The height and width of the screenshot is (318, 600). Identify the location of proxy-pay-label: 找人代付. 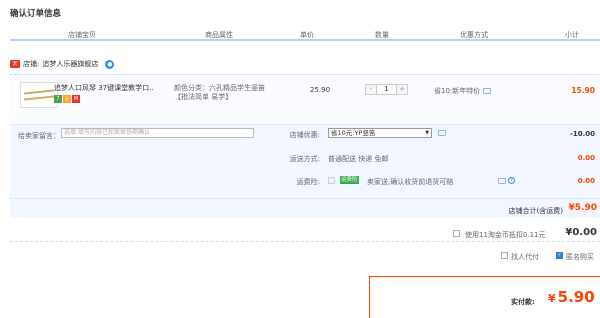
(525, 257).